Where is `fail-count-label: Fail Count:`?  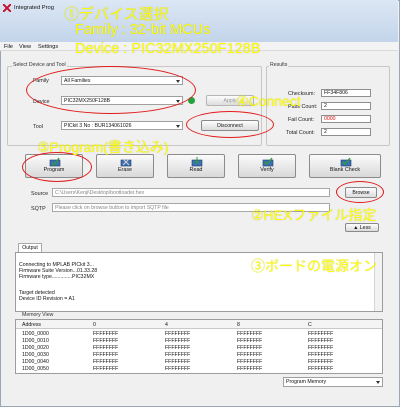
fail-count-label: Fail Count: is located at coordinates (301, 120).